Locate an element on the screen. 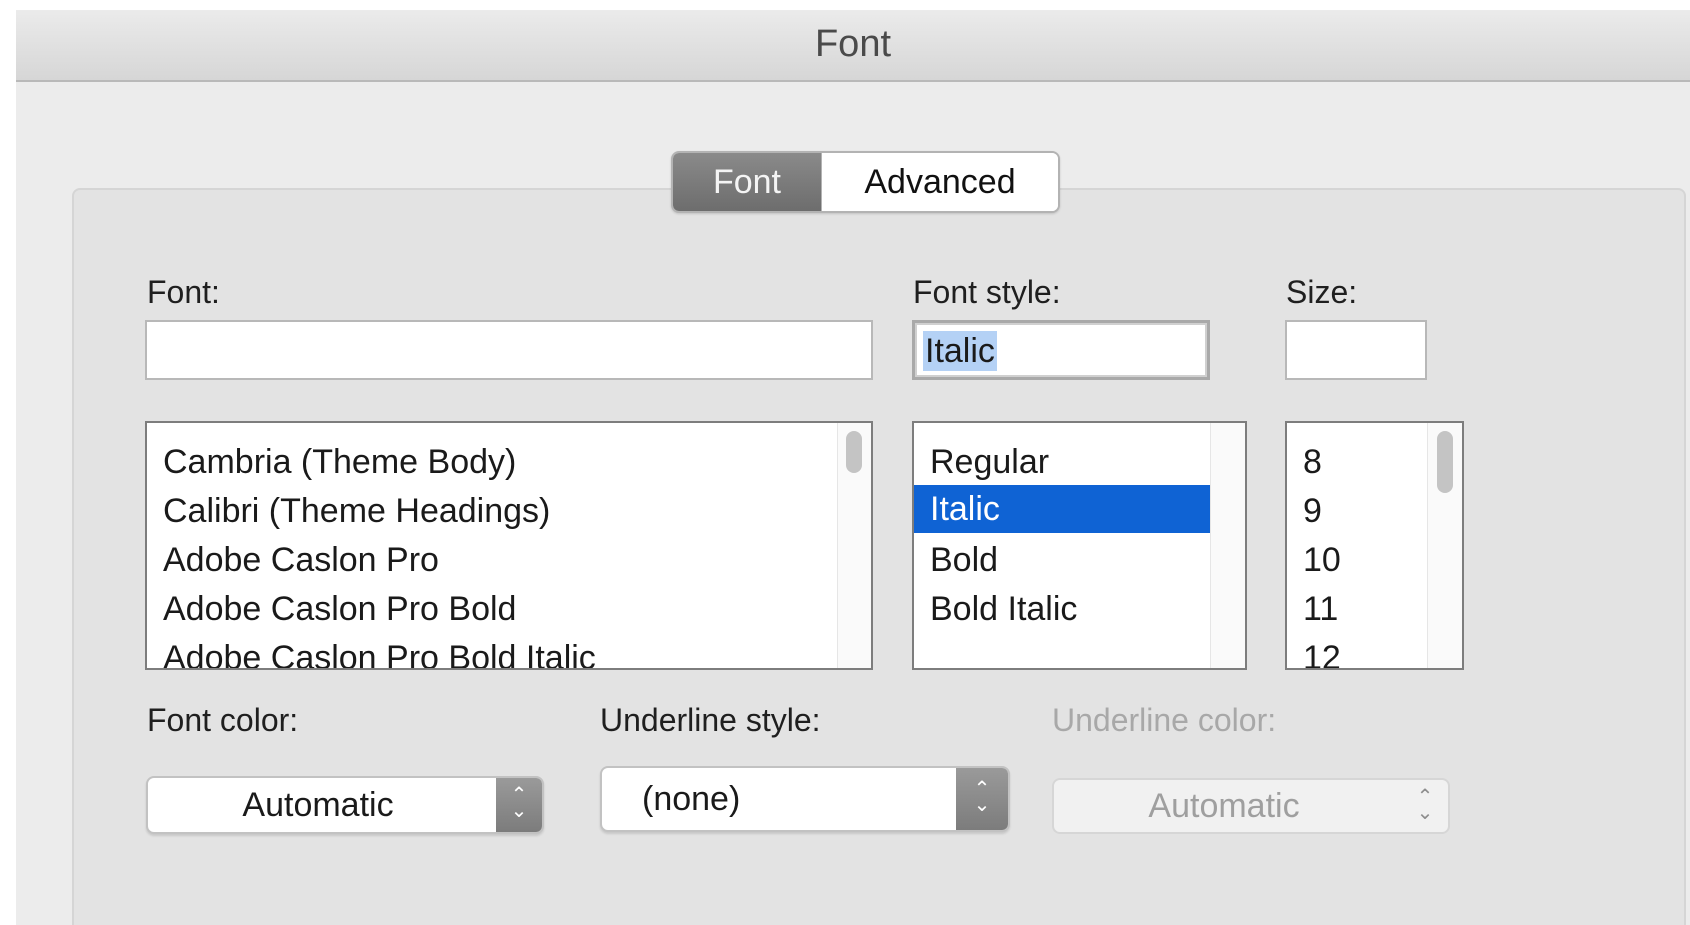  underline-color-popup: Automatic ⌃ ⌄ is located at coordinates (1251, 806).